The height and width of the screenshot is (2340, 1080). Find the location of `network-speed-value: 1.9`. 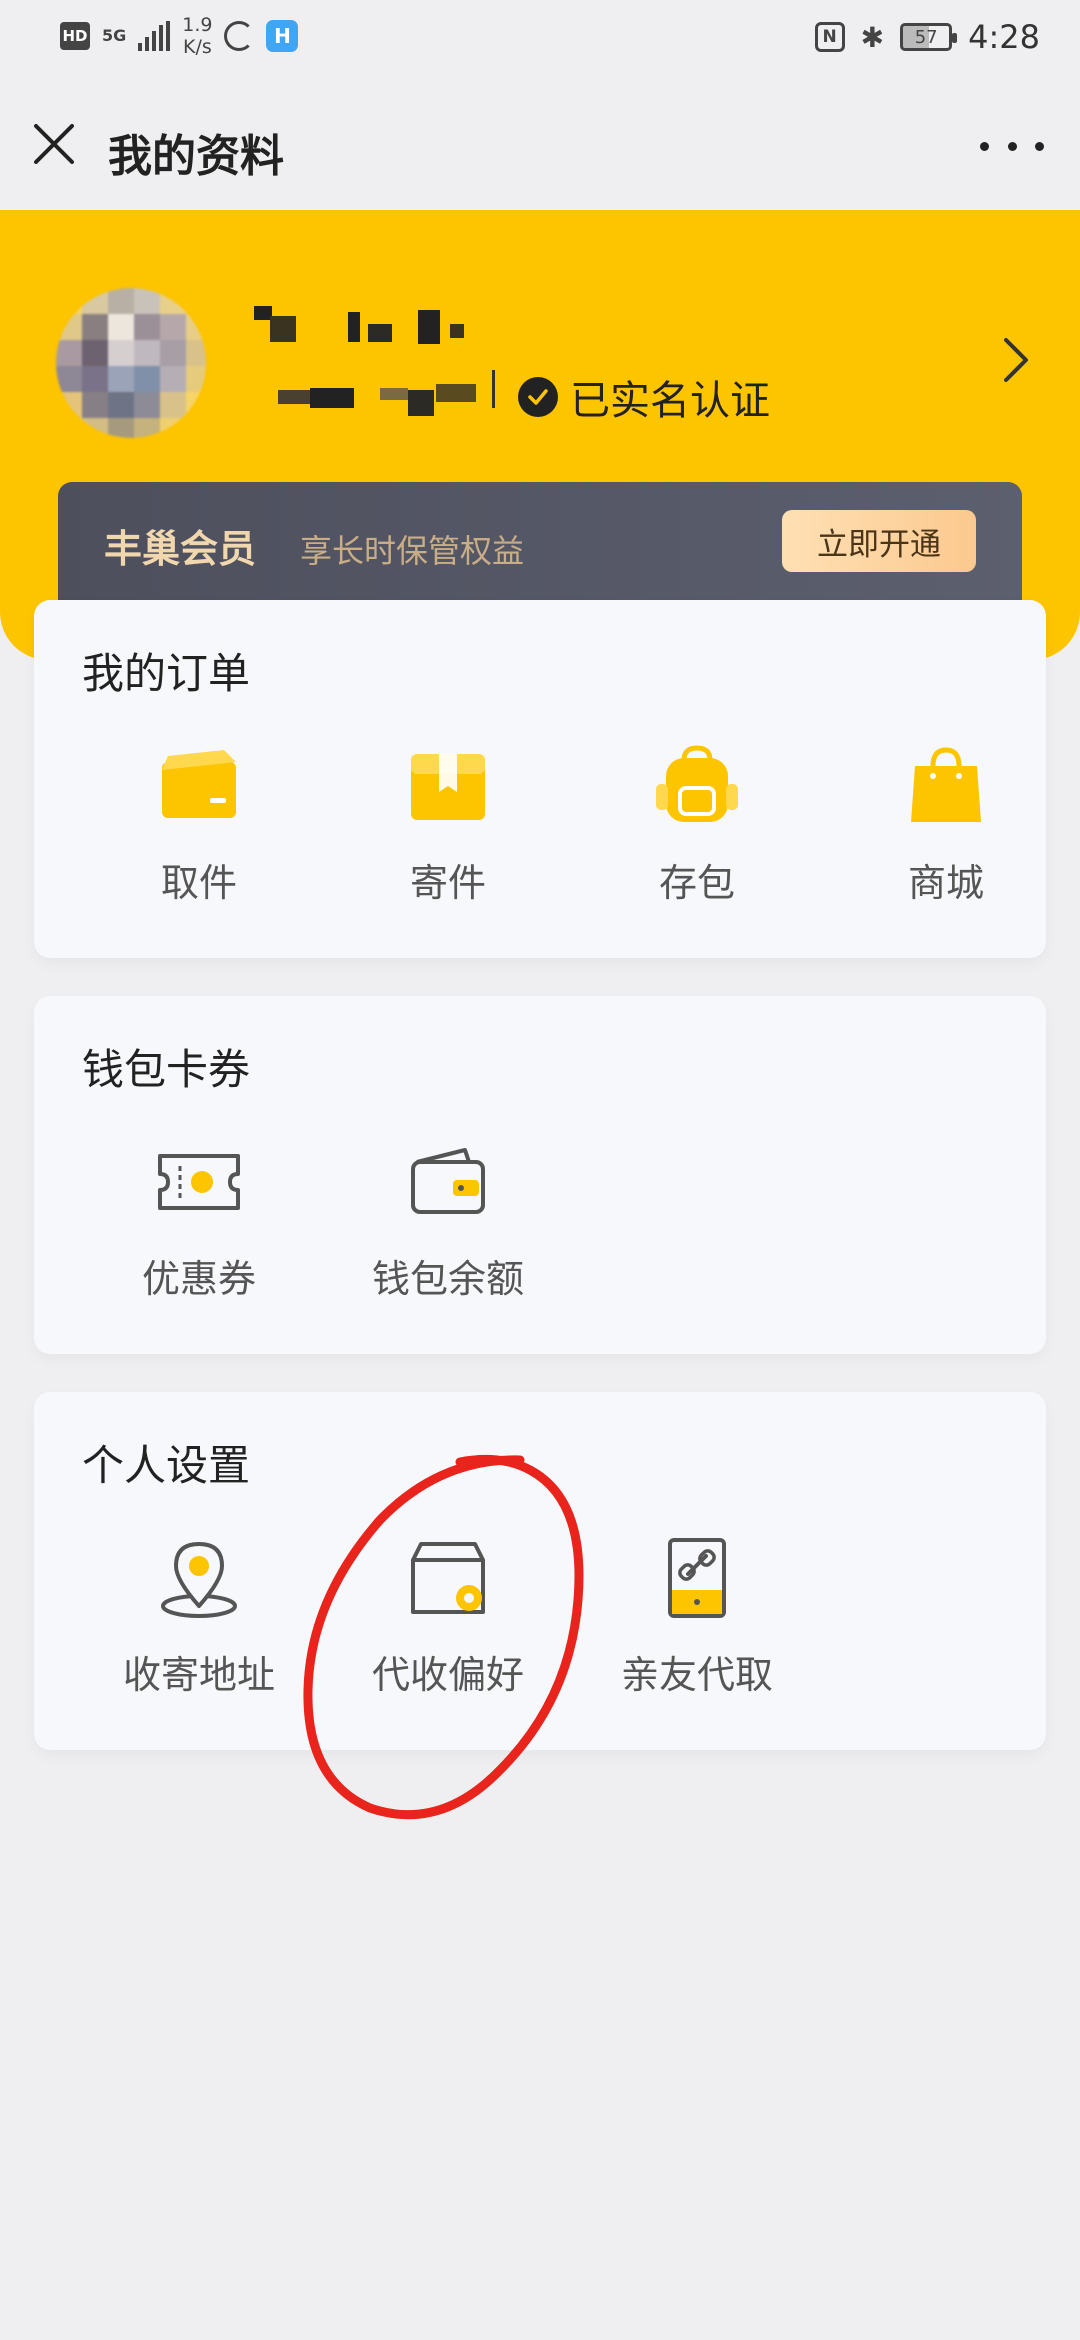

network-speed-value: 1.9 is located at coordinates (197, 25).